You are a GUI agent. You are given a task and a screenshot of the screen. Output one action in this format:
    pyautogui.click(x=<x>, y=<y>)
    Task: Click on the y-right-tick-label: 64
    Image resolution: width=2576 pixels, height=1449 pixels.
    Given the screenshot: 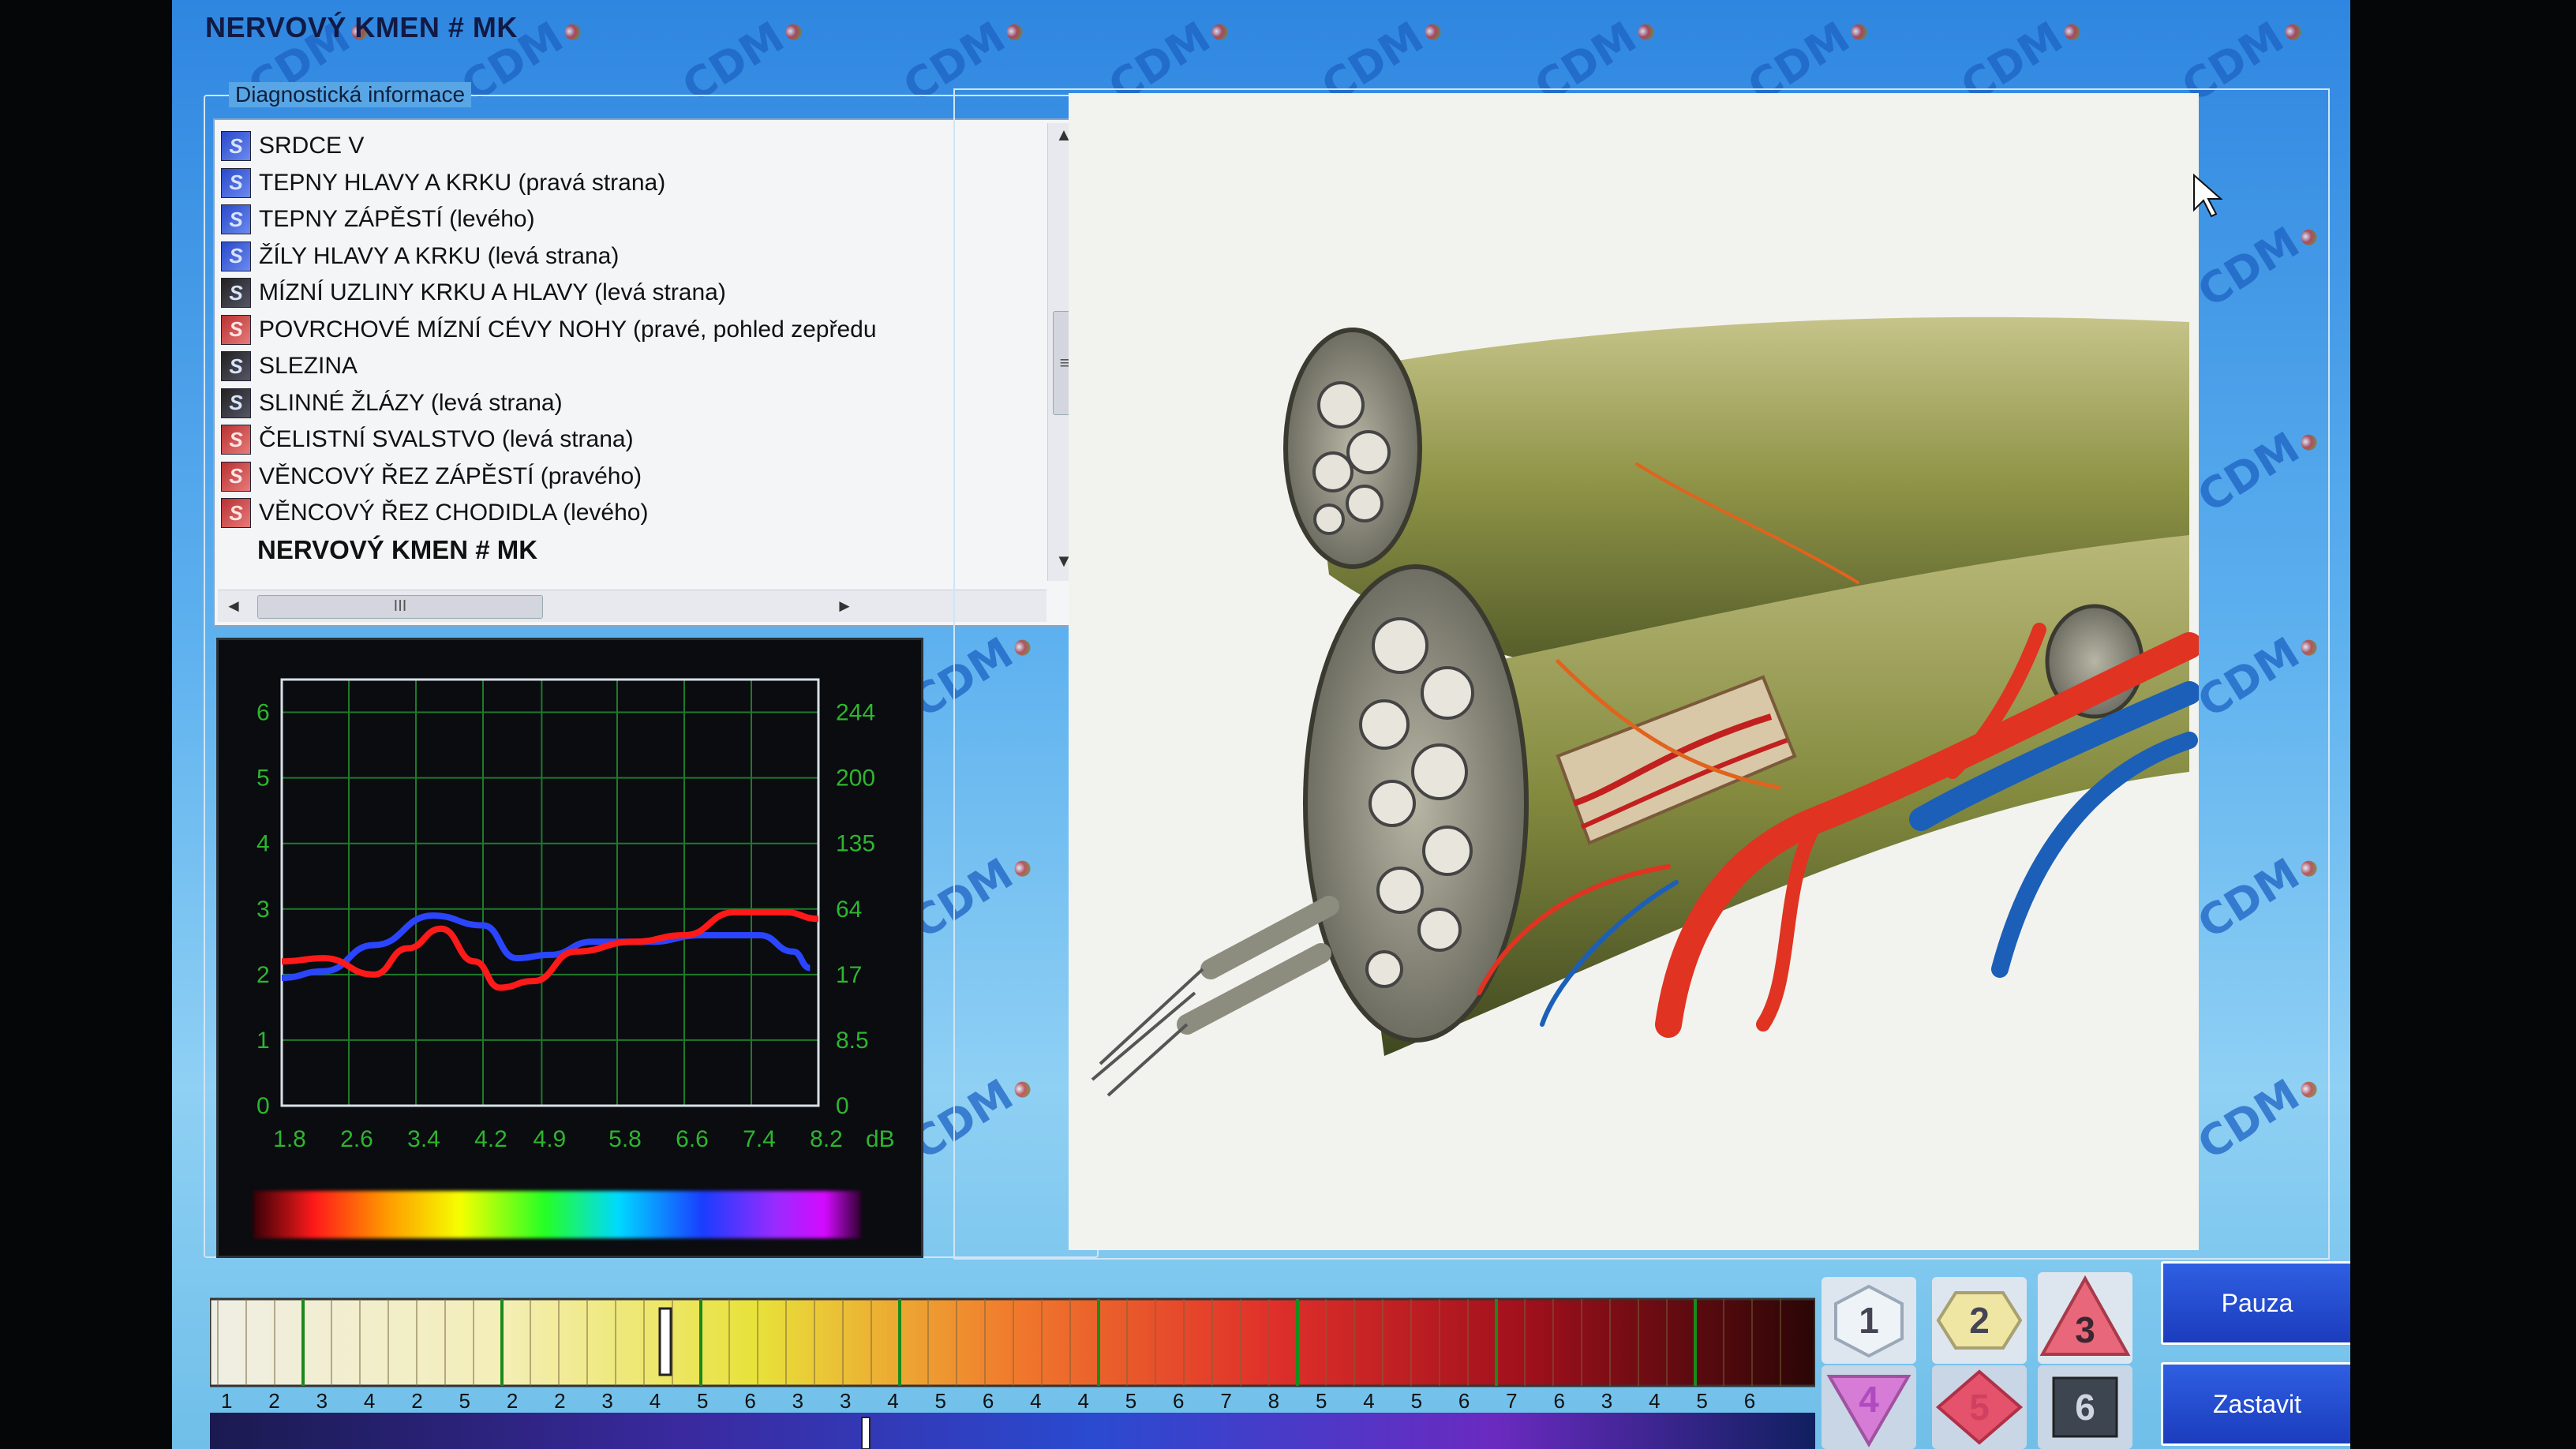 What is the action you would take?
    pyautogui.click(x=849, y=910)
    